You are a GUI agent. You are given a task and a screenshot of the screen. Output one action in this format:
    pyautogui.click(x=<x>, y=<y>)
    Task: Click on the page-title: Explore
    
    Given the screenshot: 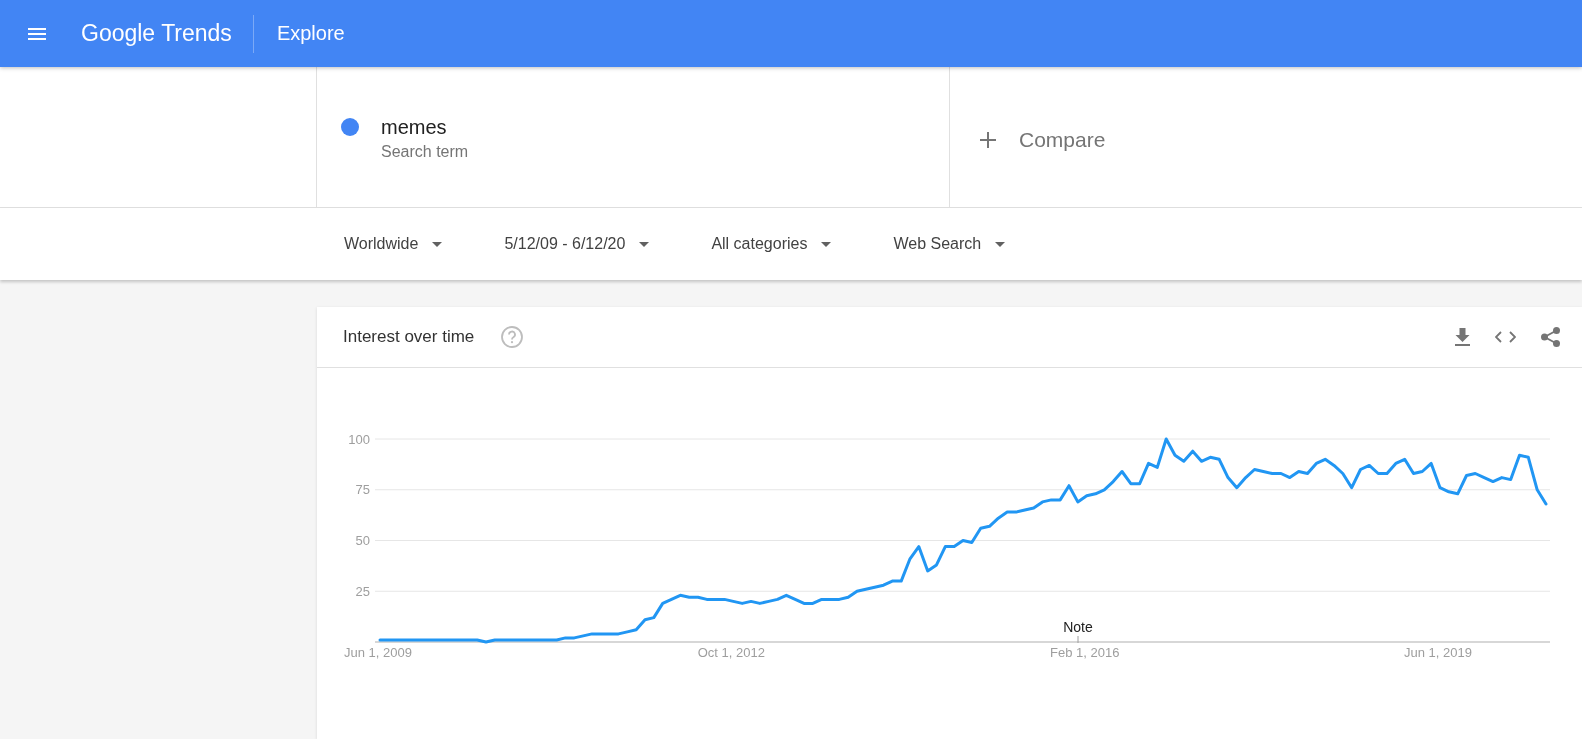 What is the action you would take?
    pyautogui.click(x=310, y=33)
    